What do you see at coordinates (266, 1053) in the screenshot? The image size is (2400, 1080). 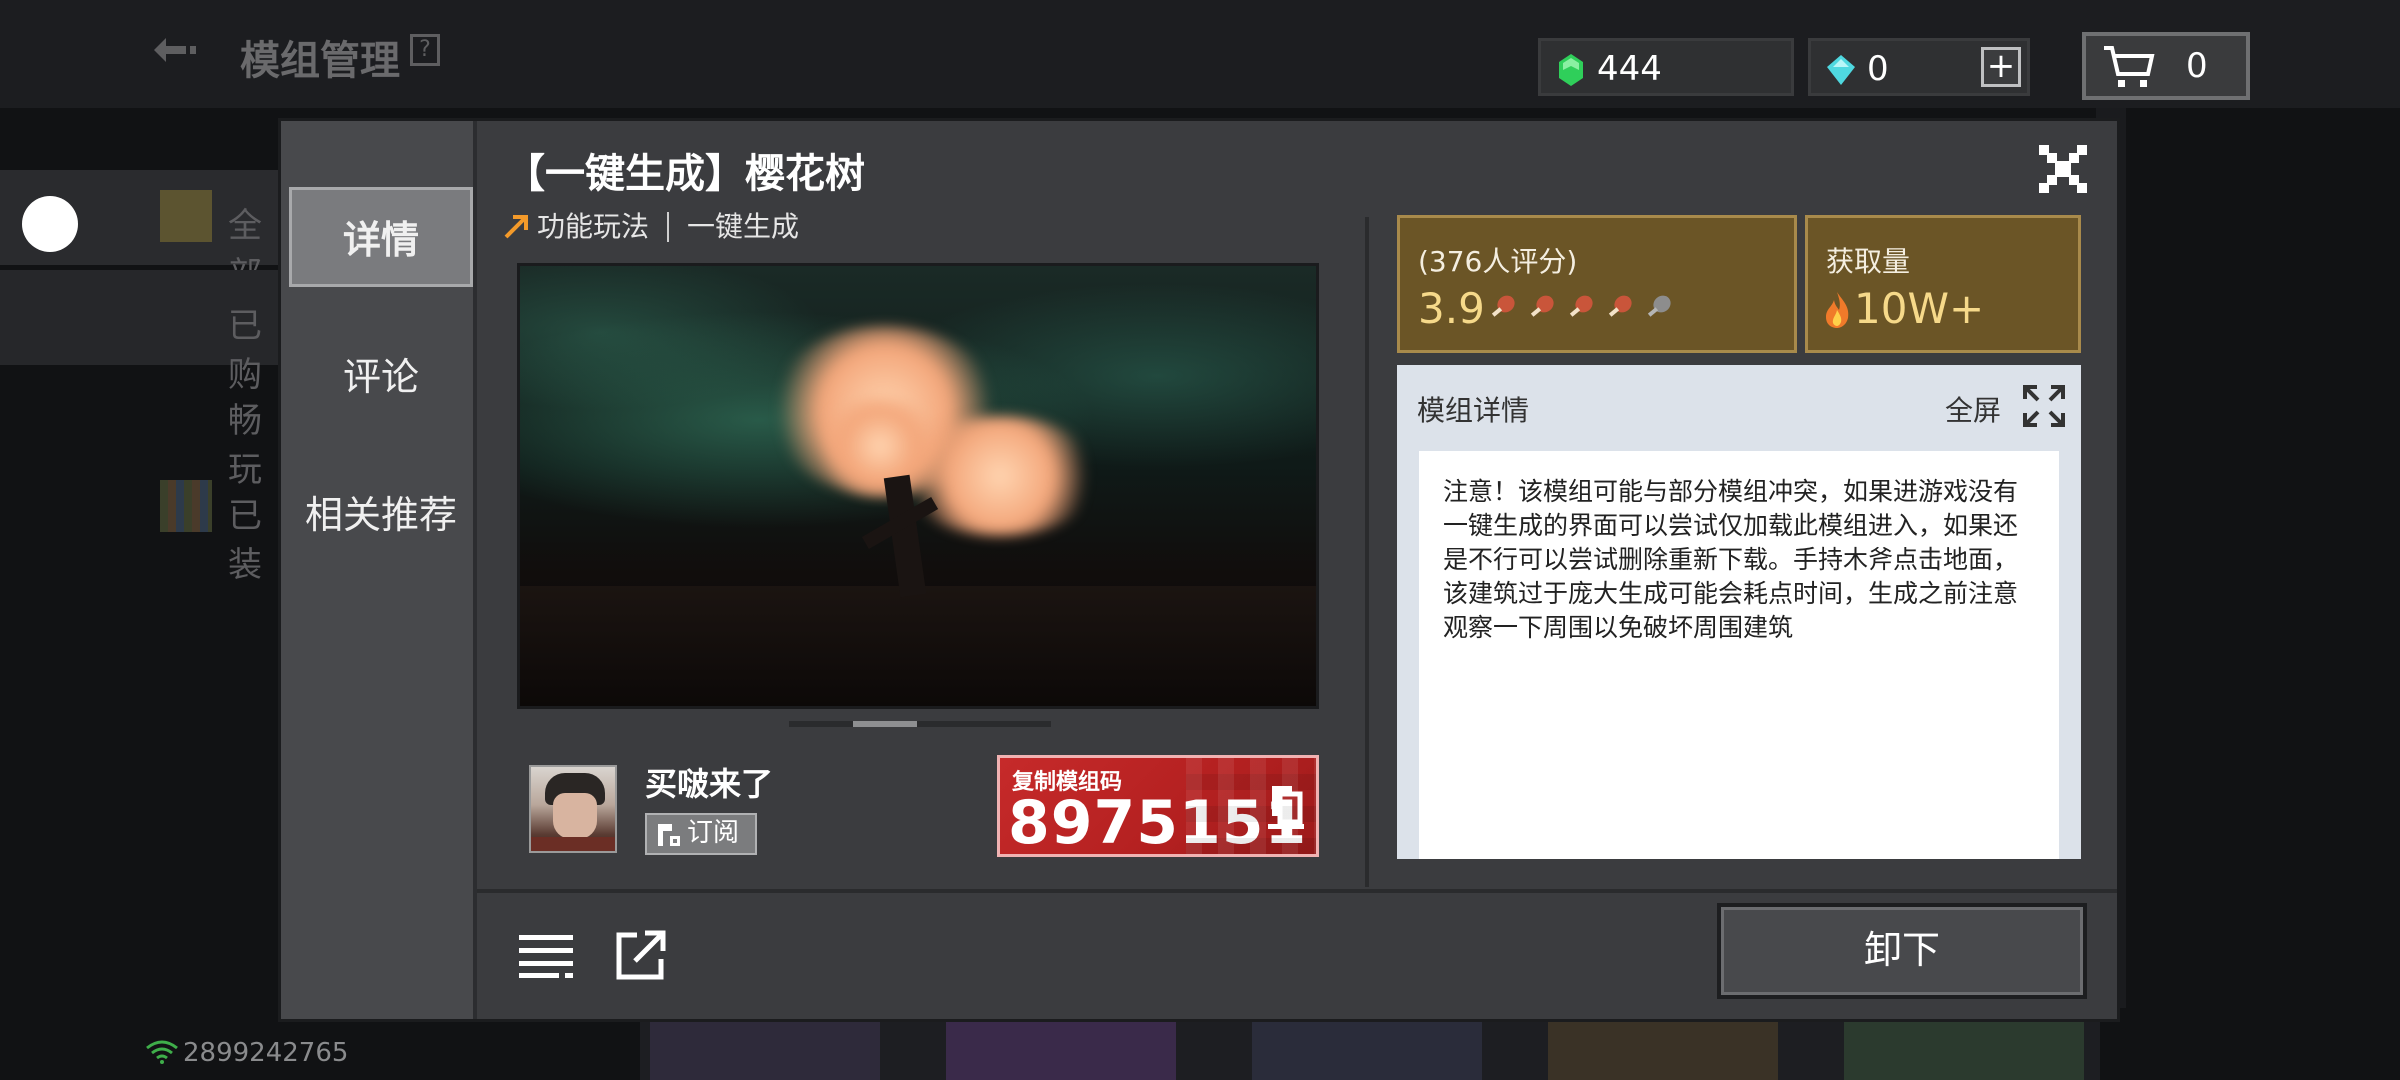 I see `footer-id-text: 2899242765` at bounding box center [266, 1053].